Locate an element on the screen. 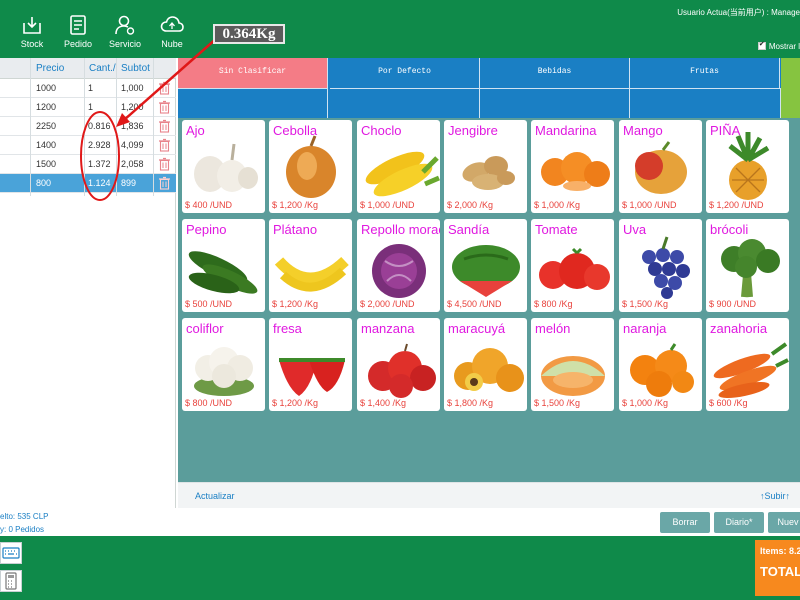  banana-icon is located at coordinates (311, 274).